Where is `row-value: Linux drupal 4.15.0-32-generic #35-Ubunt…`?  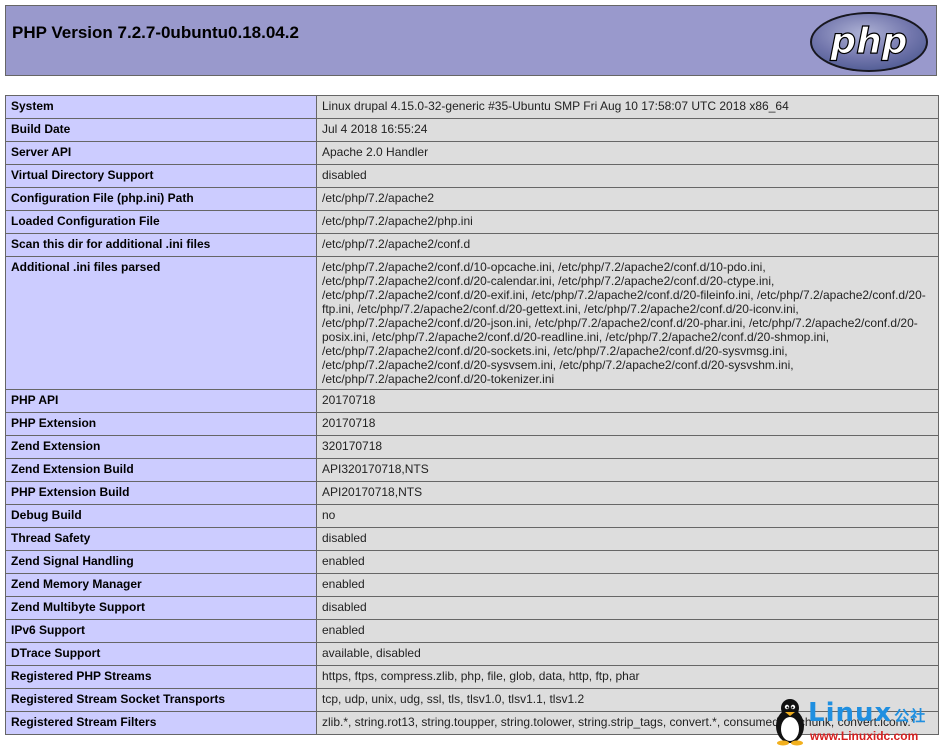 row-value: Linux drupal 4.15.0-32-generic #35-Ubunt… is located at coordinates (627, 107).